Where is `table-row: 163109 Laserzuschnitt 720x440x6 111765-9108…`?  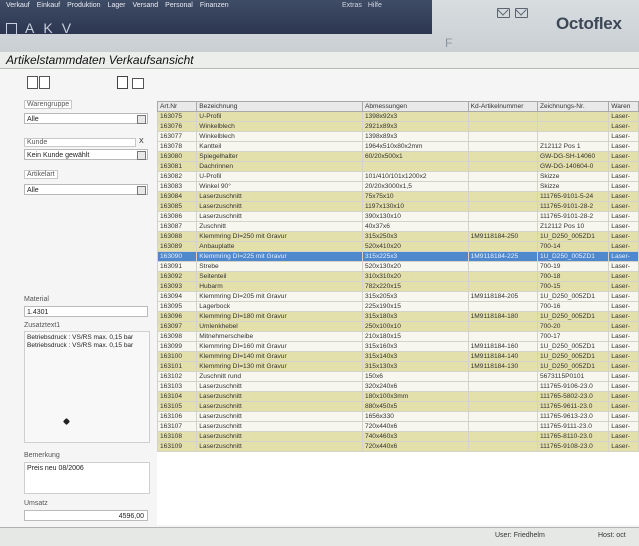
table-row: 163109 Laserzuschnitt 720x440x6 111765-9108… is located at coordinates (398, 446).